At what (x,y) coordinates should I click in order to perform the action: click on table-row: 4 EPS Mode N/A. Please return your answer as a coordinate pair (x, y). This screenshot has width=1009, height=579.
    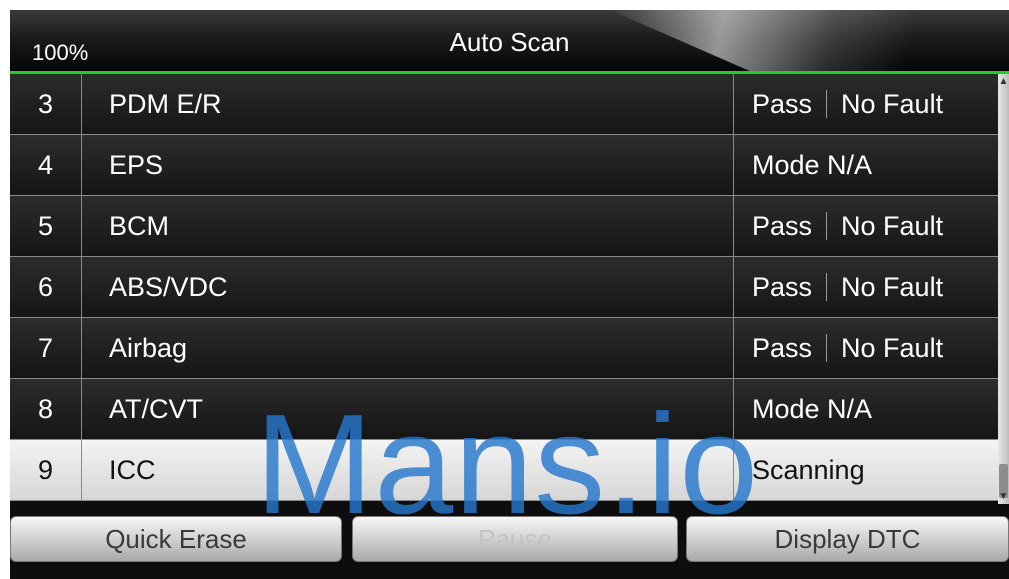
    Looking at the image, I should click on (504, 165).